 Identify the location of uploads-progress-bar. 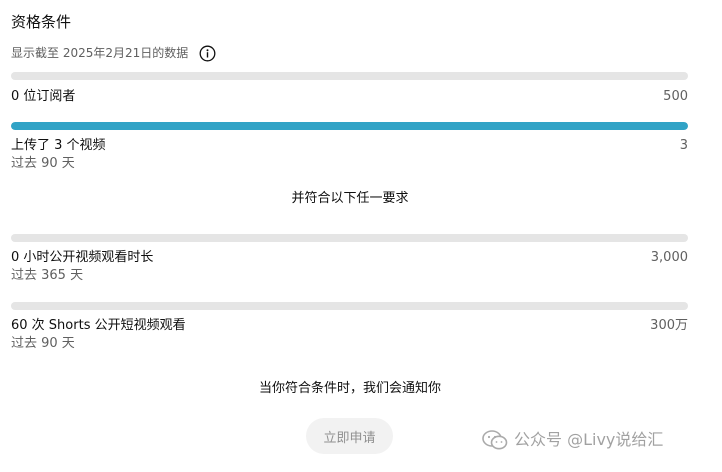
(349, 126).